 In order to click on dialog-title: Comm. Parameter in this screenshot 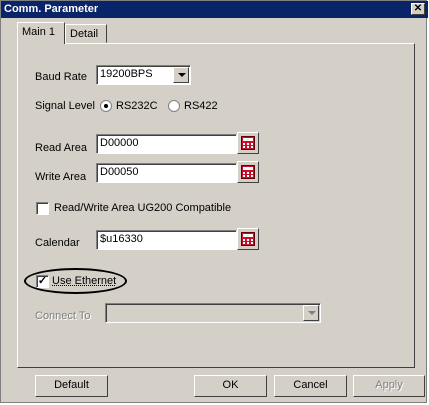, I will do `click(51, 9)`.